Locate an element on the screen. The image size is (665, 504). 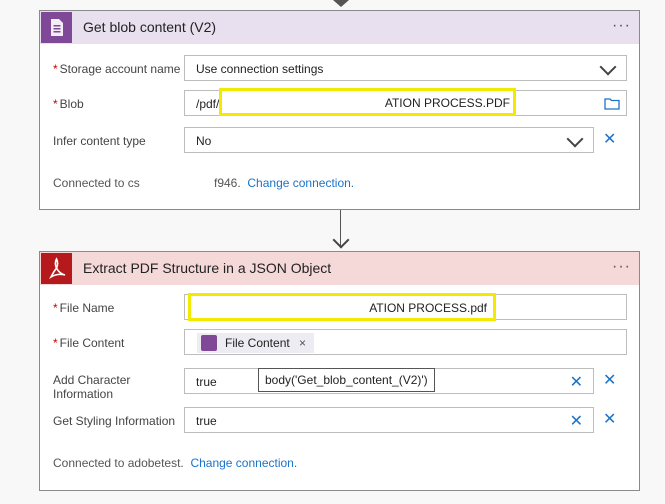
file-name-label: * File Name is located at coordinates (84, 308).